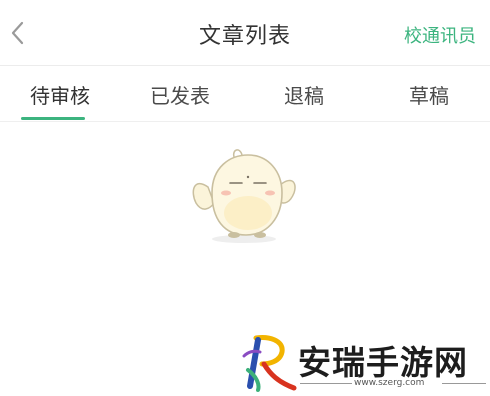  Describe the element at coordinates (244, 196) in the screenshot. I see `empty-state-bird-illustration` at that location.